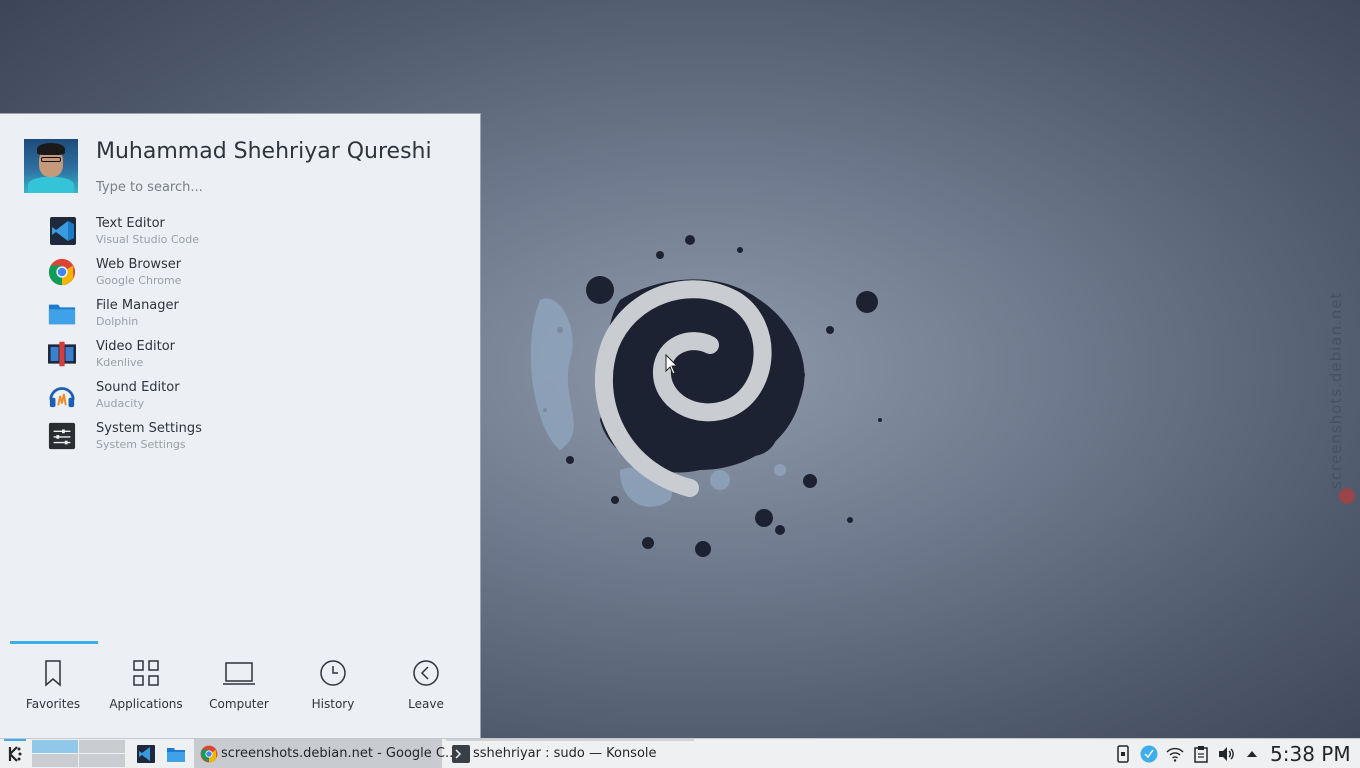 This screenshot has width=1360, height=768. Describe the element at coordinates (146, 688) in the screenshot. I see `tab-applications: Applications` at that location.